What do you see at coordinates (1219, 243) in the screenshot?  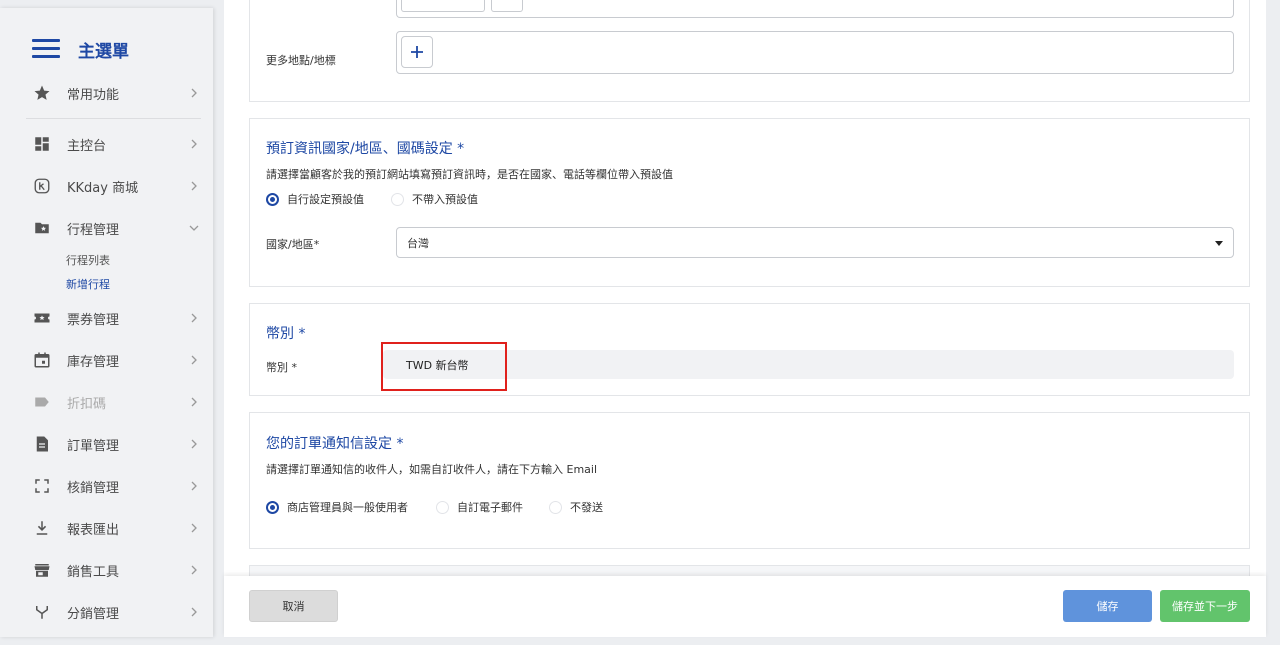 I see `caret-down-icon` at bounding box center [1219, 243].